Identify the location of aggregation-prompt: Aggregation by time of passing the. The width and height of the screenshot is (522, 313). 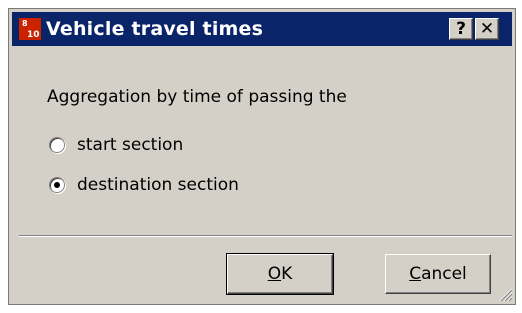
(197, 97).